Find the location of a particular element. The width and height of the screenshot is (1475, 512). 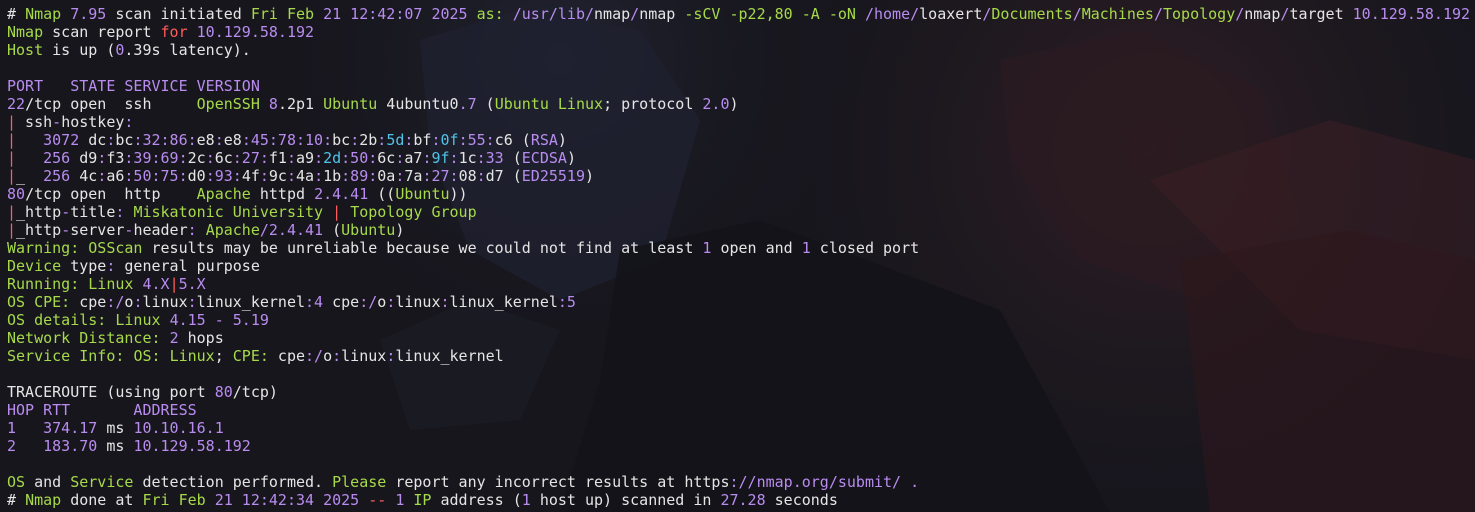

terminal-text: 7.95 is located at coordinates (88, 14).